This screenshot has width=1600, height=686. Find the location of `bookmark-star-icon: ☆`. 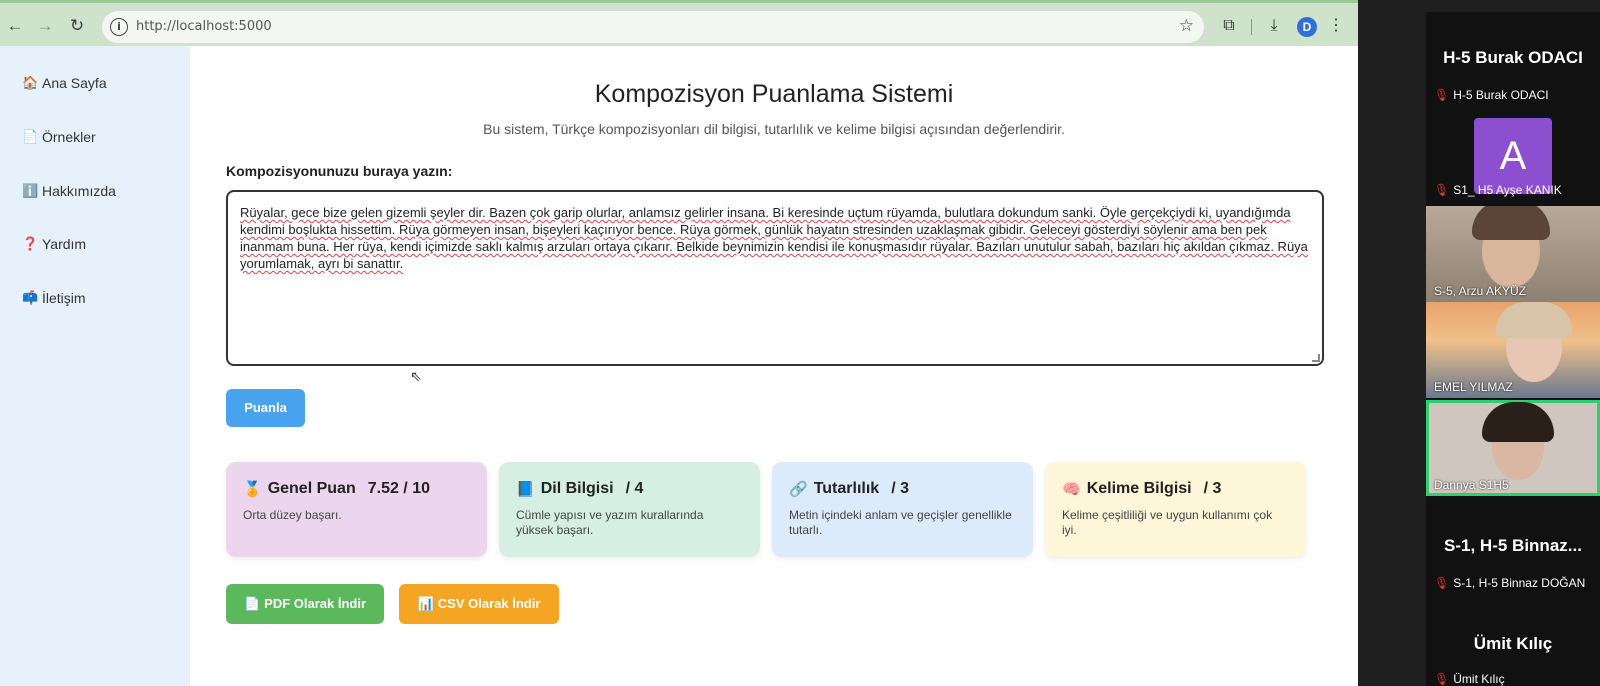

bookmark-star-icon: ☆ is located at coordinates (1186, 26).